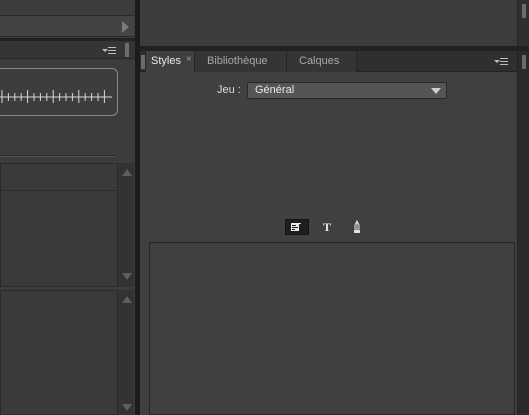 The height and width of the screenshot is (415, 529). What do you see at coordinates (436, 91) in the screenshot?
I see `chevron-down-icon` at bounding box center [436, 91].